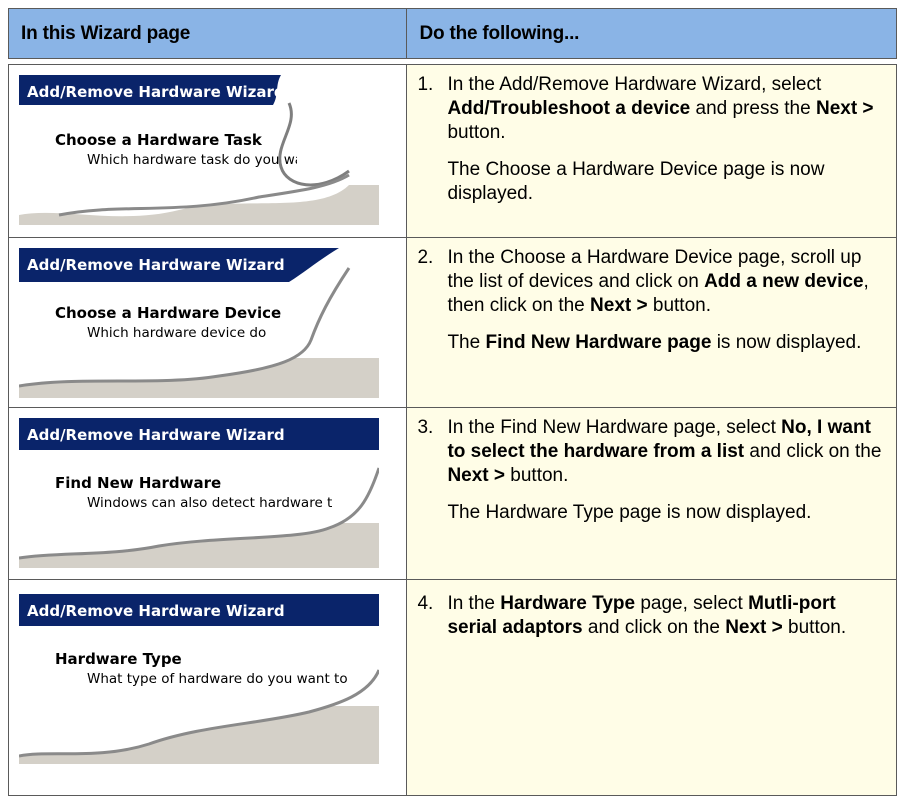  What do you see at coordinates (177, 333) in the screenshot?
I see `wizard-page-desc: Which hardware device do` at bounding box center [177, 333].